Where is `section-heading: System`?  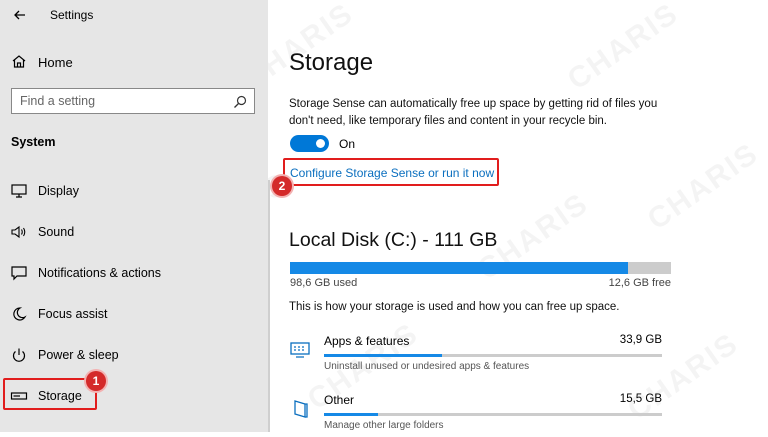
section-heading: System is located at coordinates (33, 142).